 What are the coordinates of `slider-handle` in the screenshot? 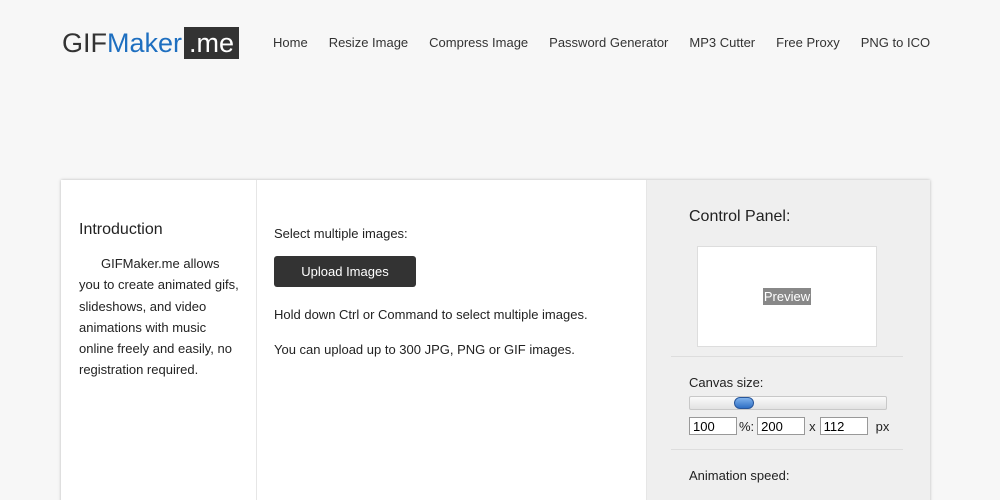 It's located at (744, 403).